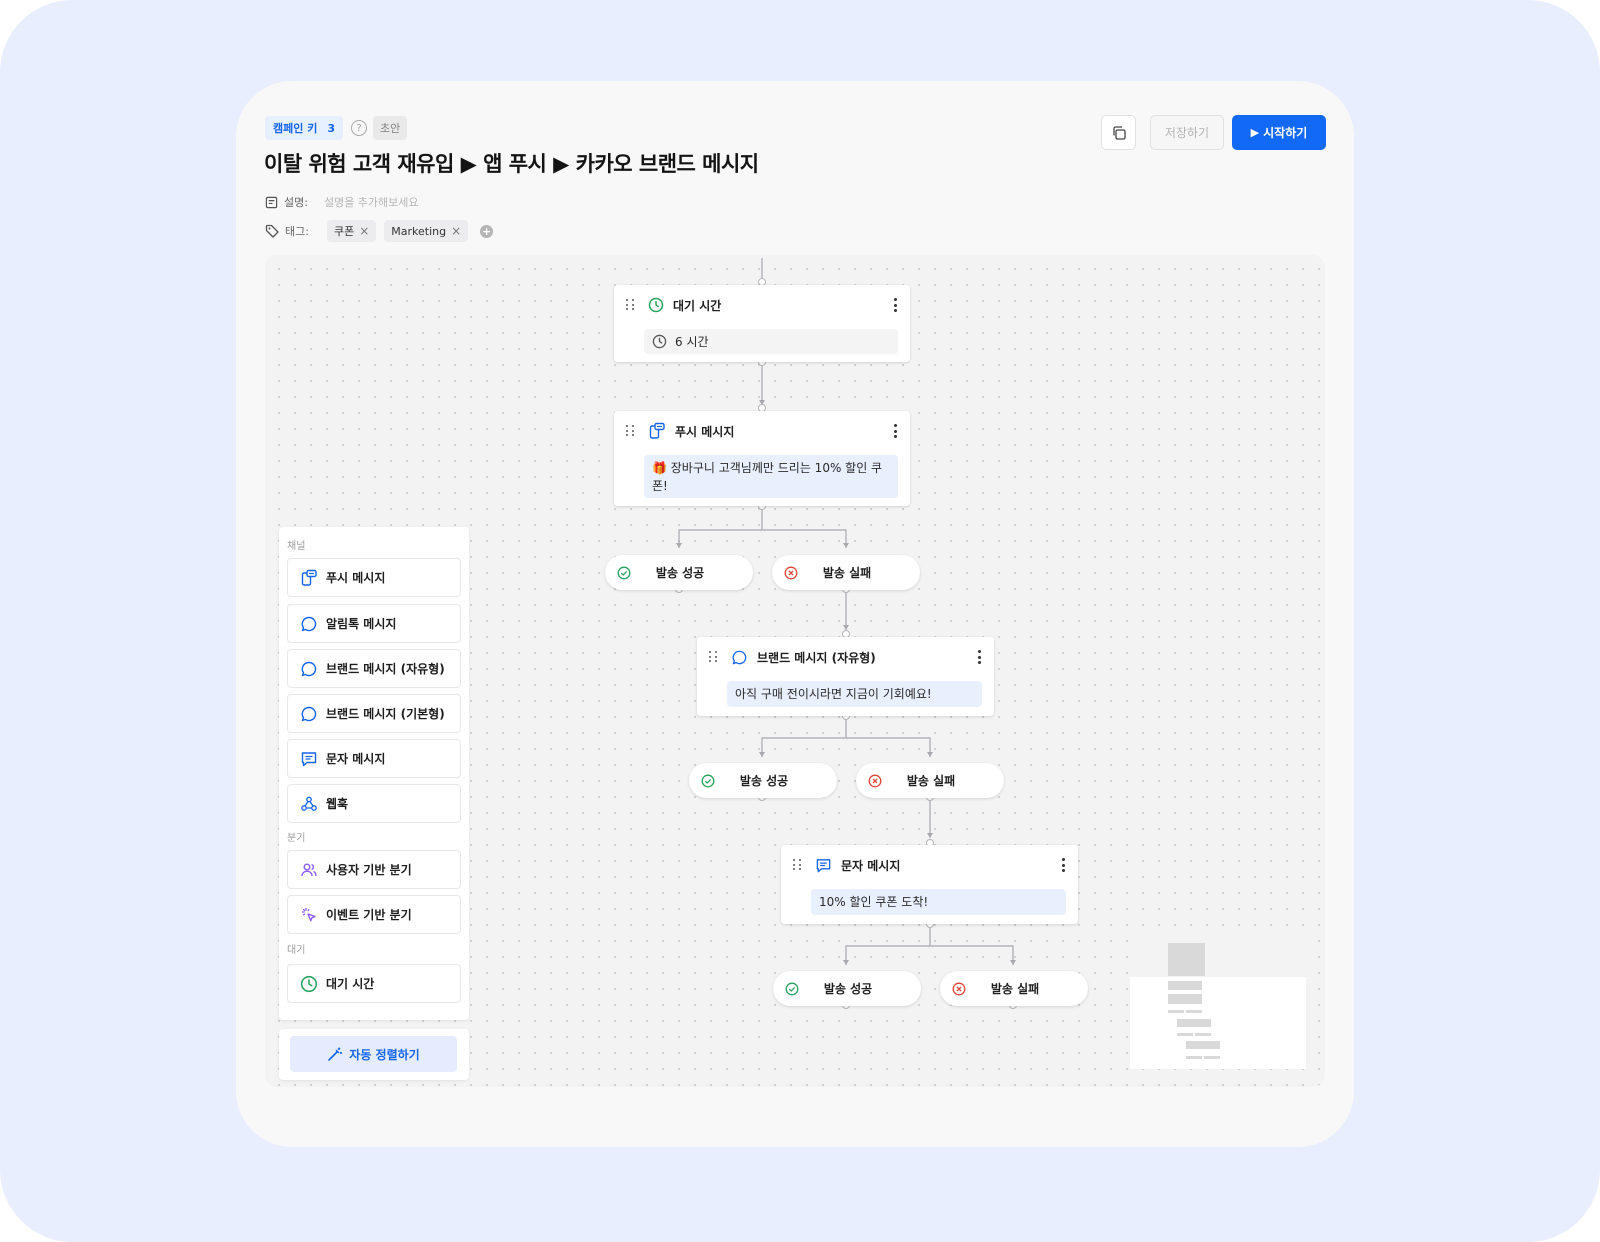 The height and width of the screenshot is (1242, 1600). I want to click on node-header: 브랜드 메시지 (자유형), so click(846, 657).